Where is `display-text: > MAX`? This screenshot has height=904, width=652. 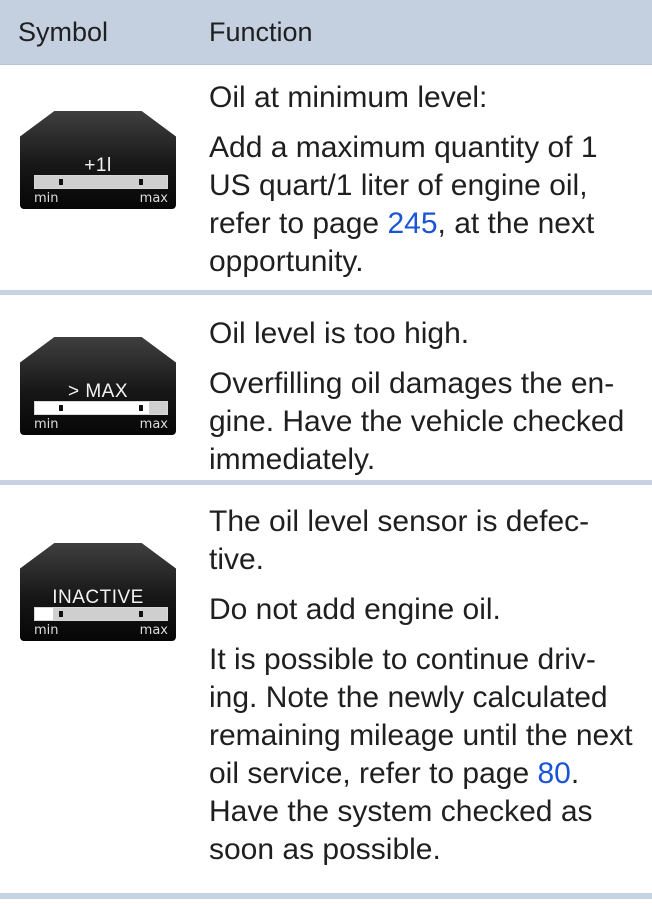
display-text: > MAX is located at coordinates (98, 391).